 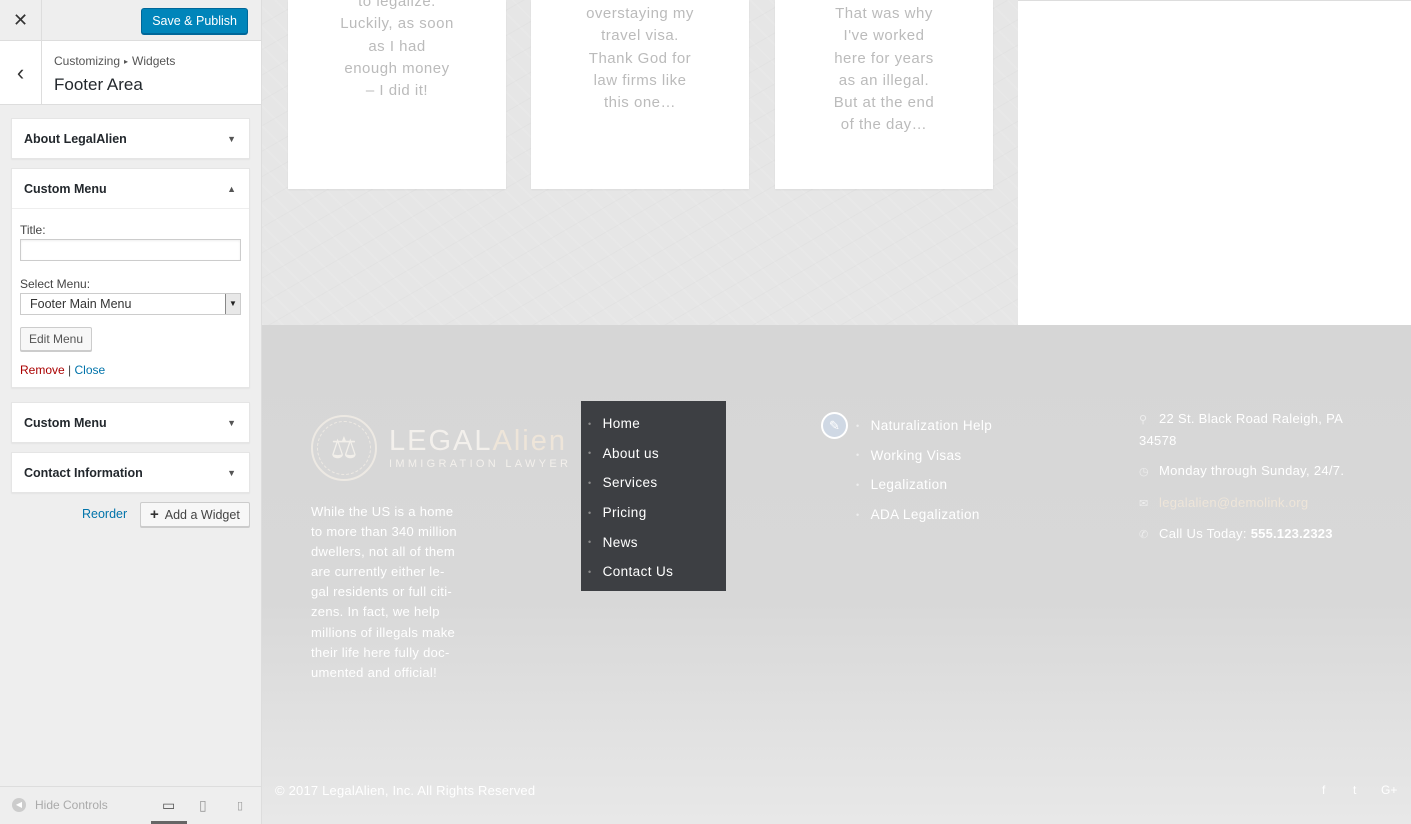 I want to click on menu-item-home: • Home, so click(x=653, y=424).